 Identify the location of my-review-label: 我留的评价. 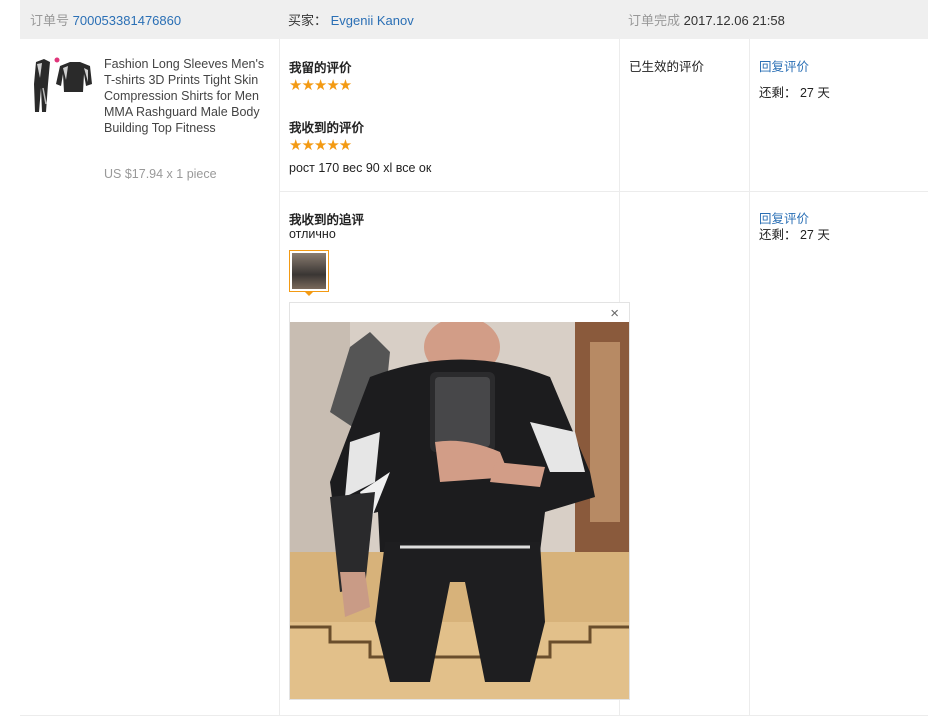
(320, 68).